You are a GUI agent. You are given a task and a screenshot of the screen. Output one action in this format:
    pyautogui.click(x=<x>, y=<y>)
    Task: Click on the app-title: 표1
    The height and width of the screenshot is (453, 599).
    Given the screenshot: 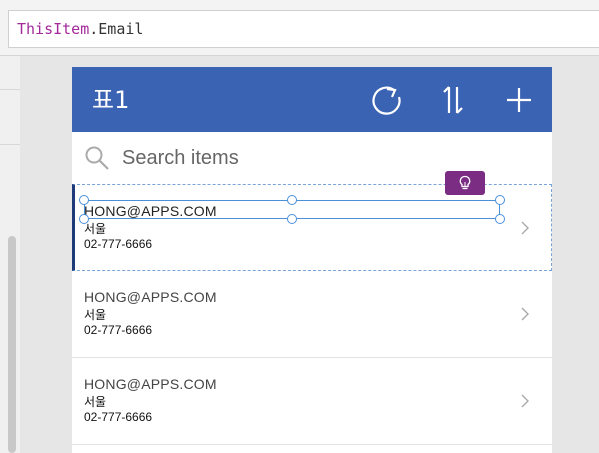 What is the action you would take?
    pyautogui.click(x=111, y=100)
    